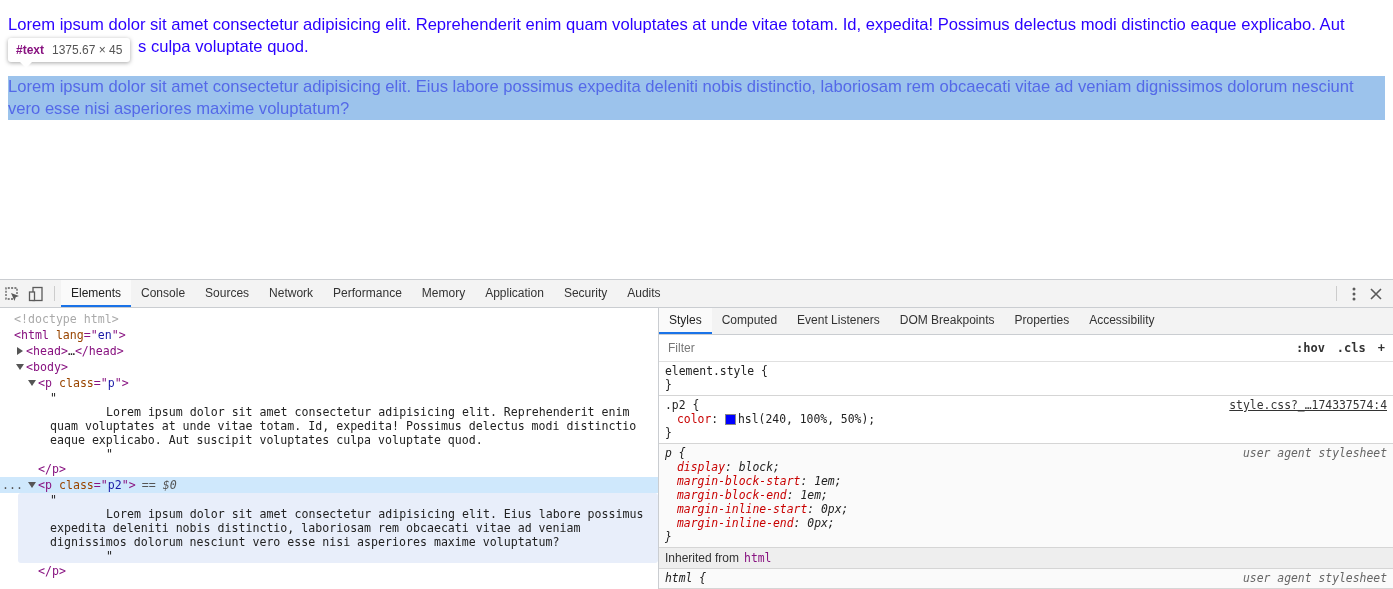 The height and width of the screenshot is (589, 1393). What do you see at coordinates (75, 351) in the screenshot?
I see `element-tag: <head>…</head>` at bounding box center [75, 351].